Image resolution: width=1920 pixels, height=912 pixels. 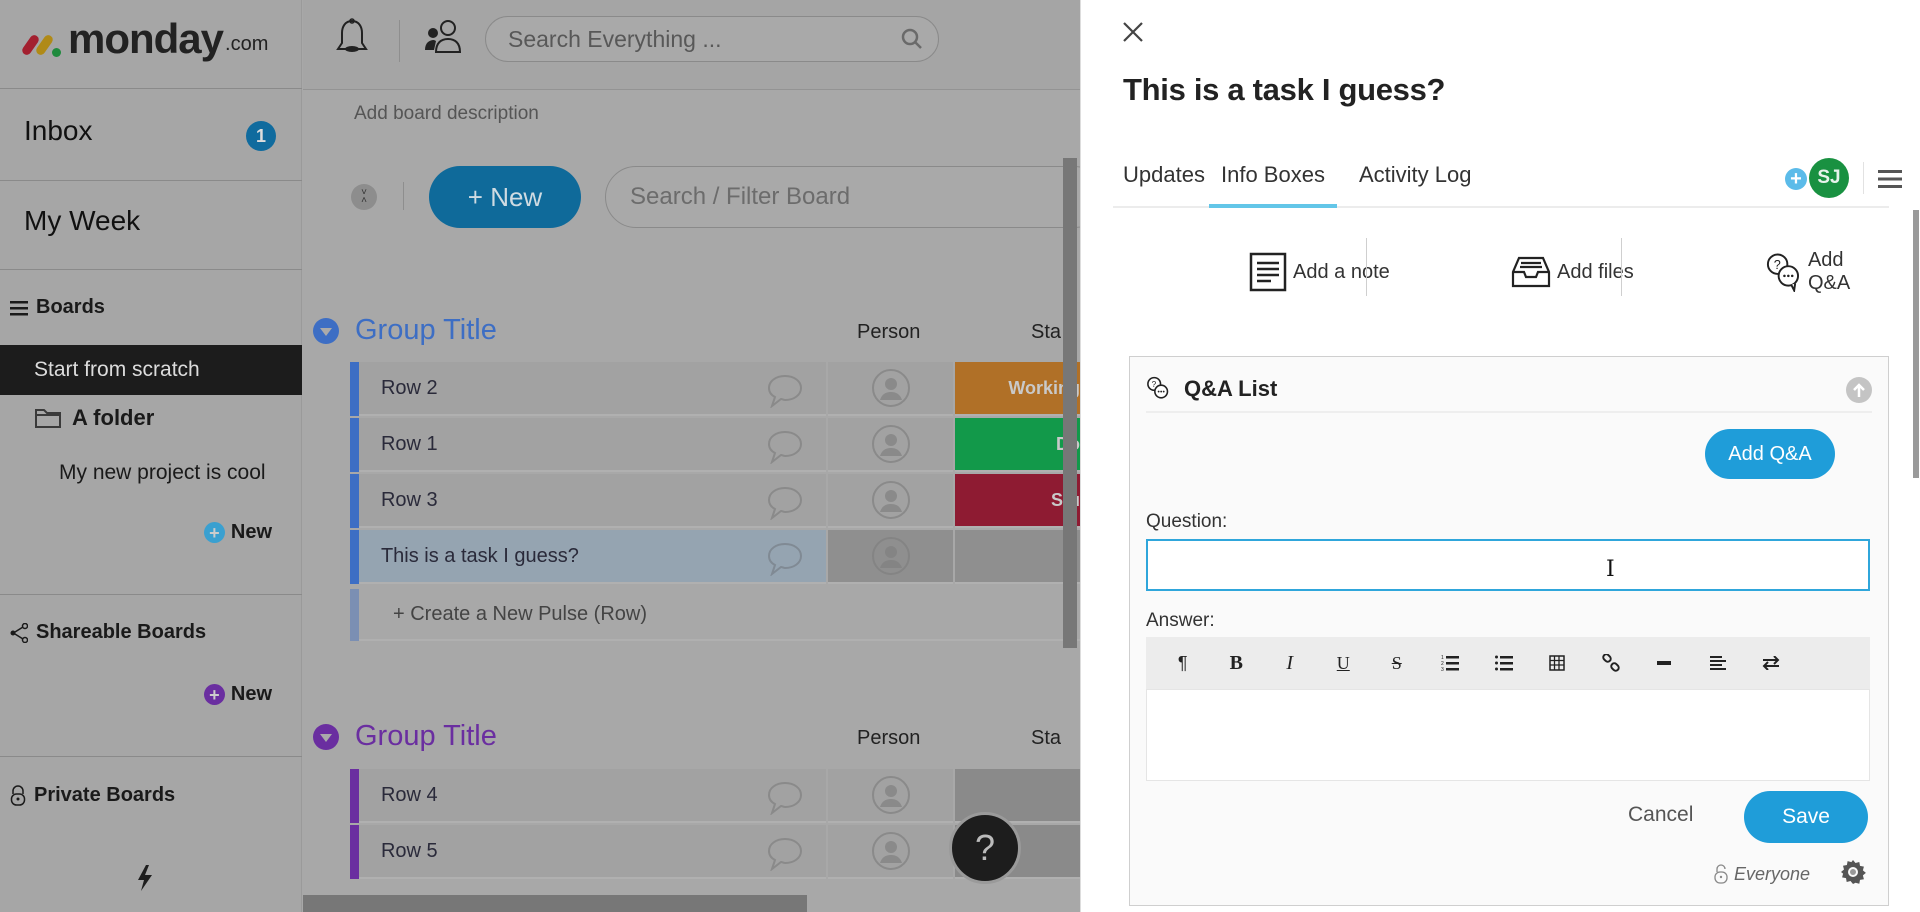 I want to click on row-name-cell: This is a task I guess?, so click(x=592, y=557).